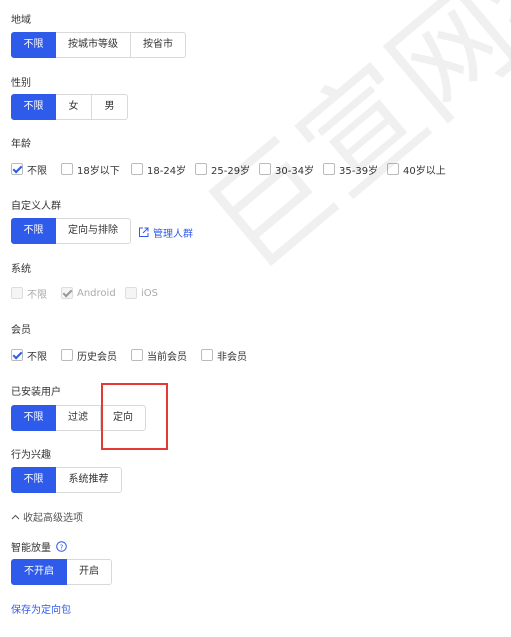  I want to click on system-label: 系统, so click(21, 269).